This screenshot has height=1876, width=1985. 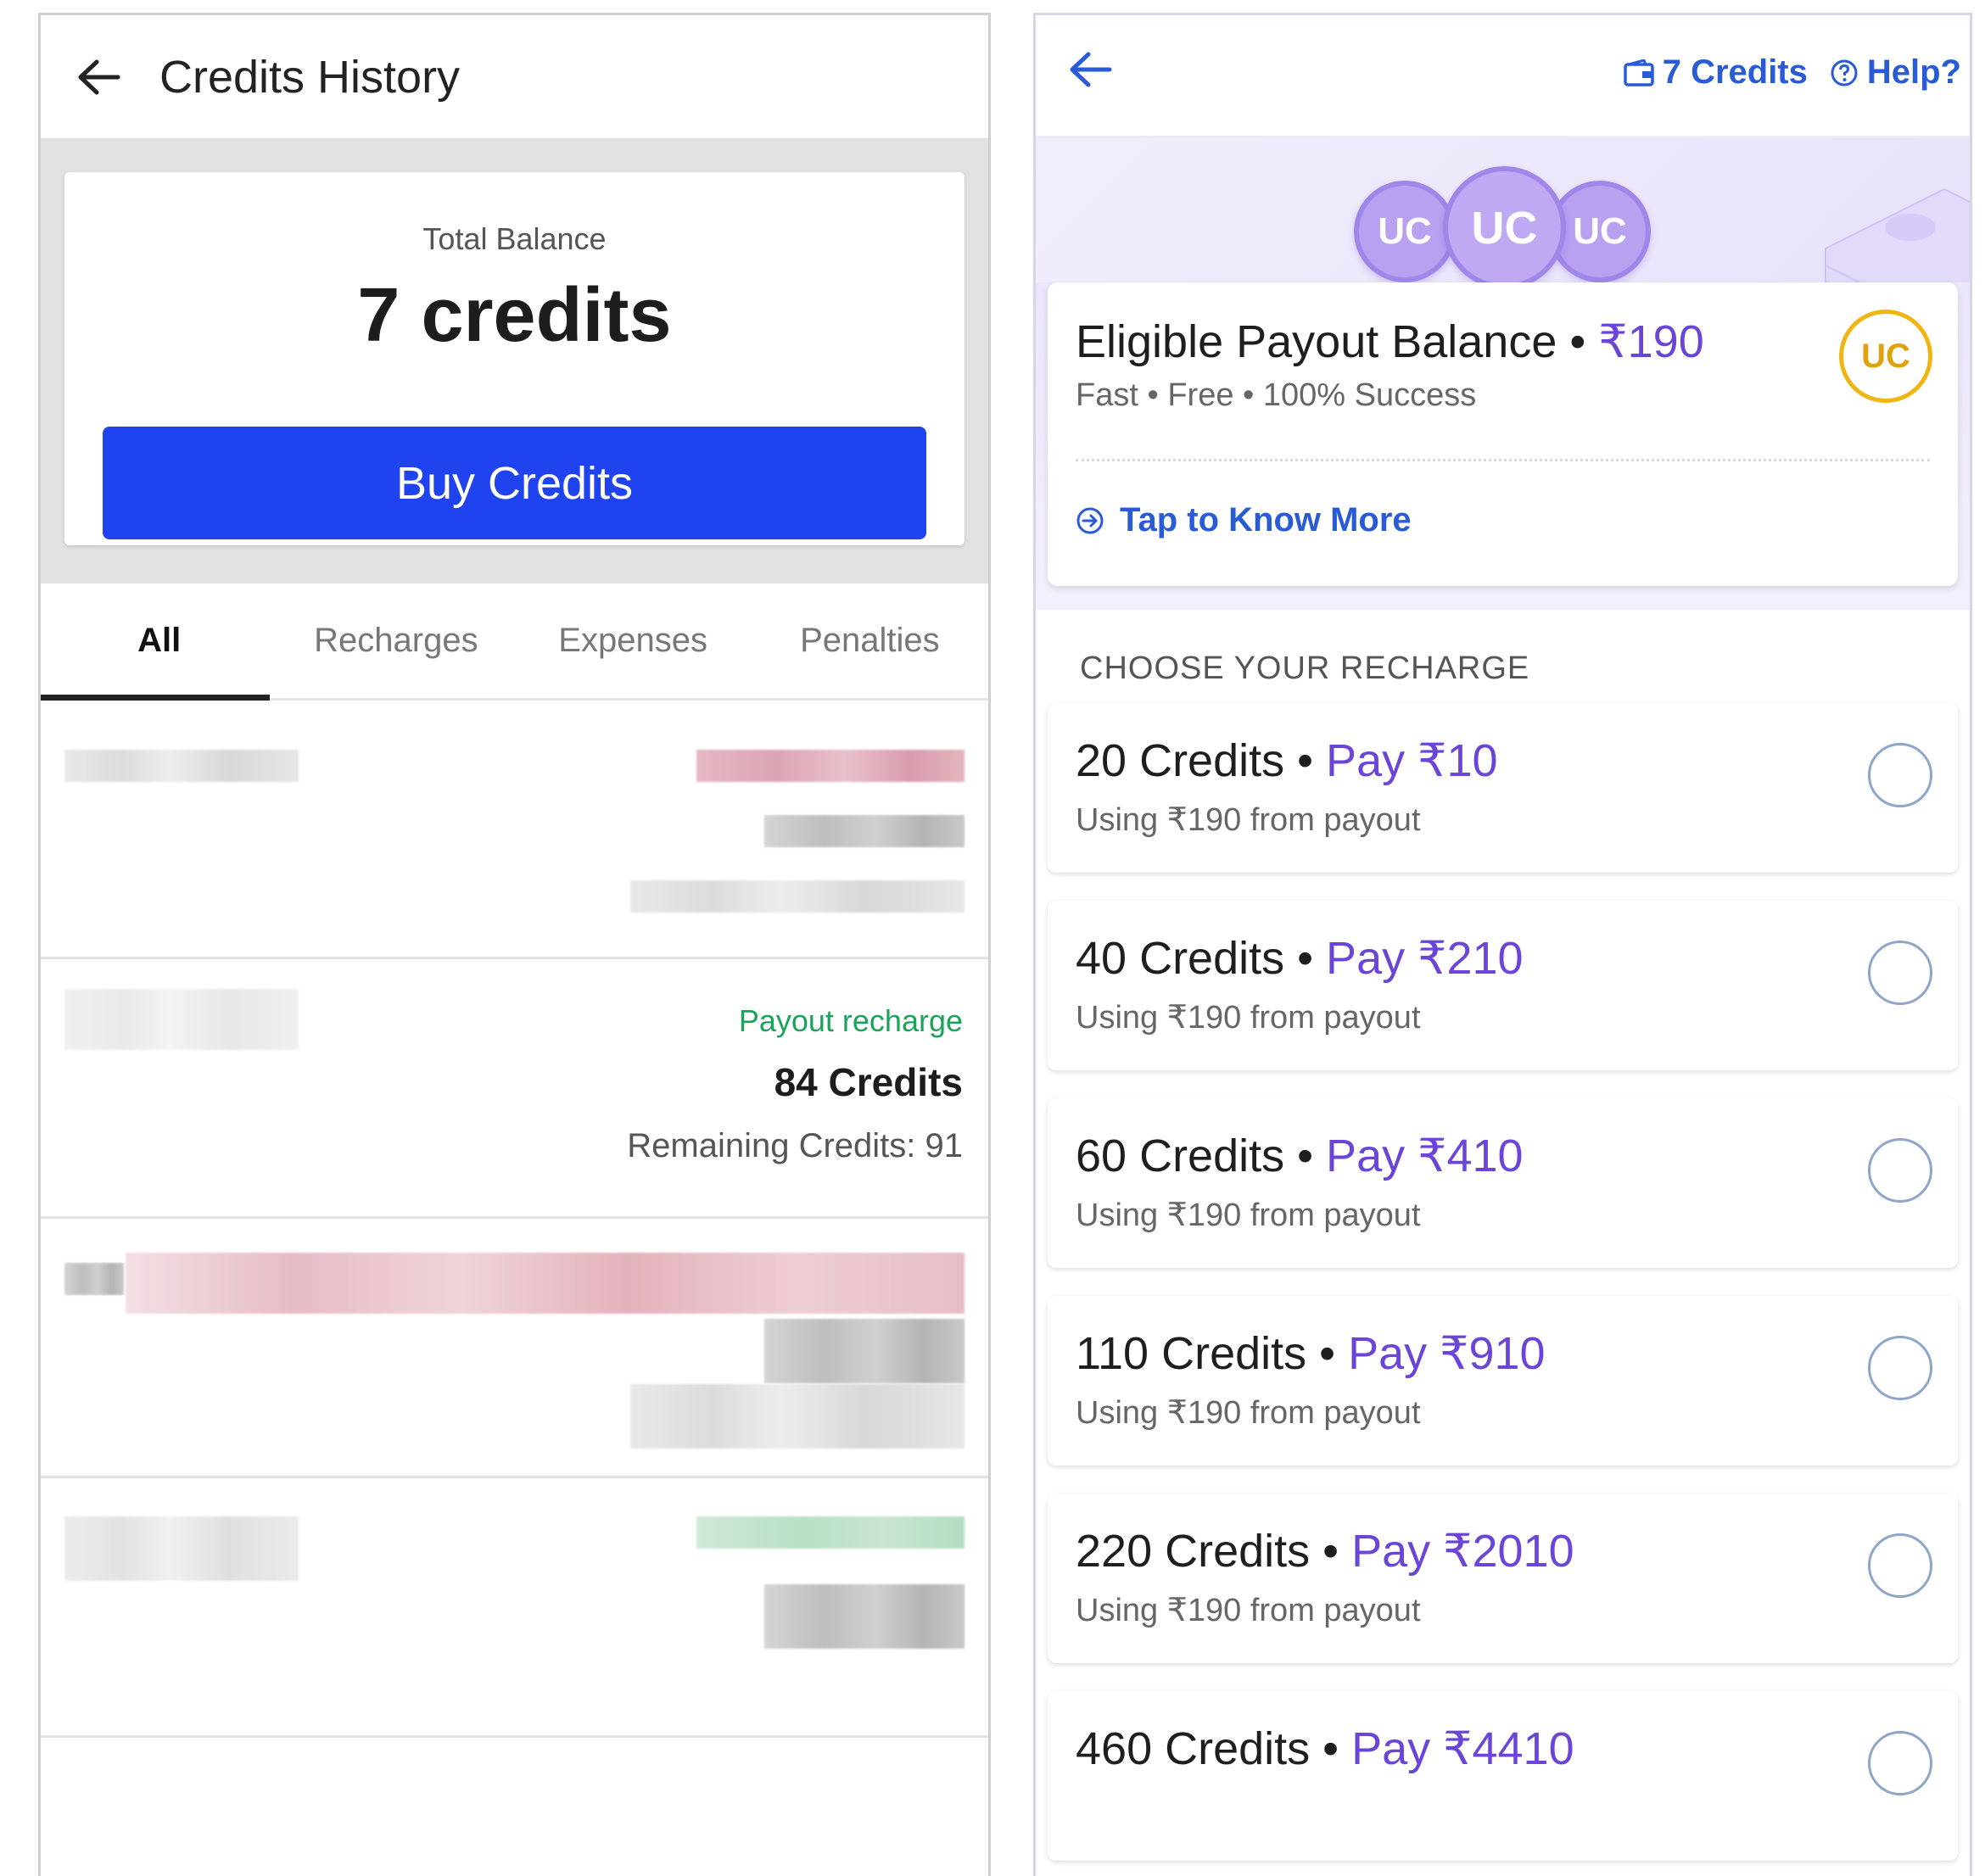 What do you see at coordinates (1462, 1748) in the screenshot?
I see `option-price: Pay ₹4410` at bounding box center [1462, 1748].